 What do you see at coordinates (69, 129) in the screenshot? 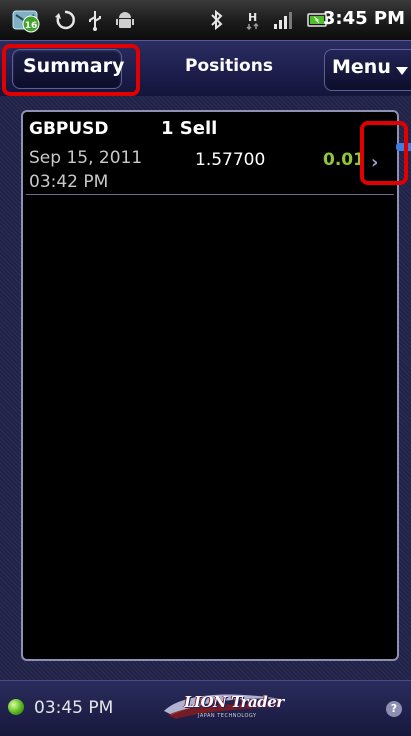
I see `position-symbol: GBPUSD` at bounding box center [69, 129].